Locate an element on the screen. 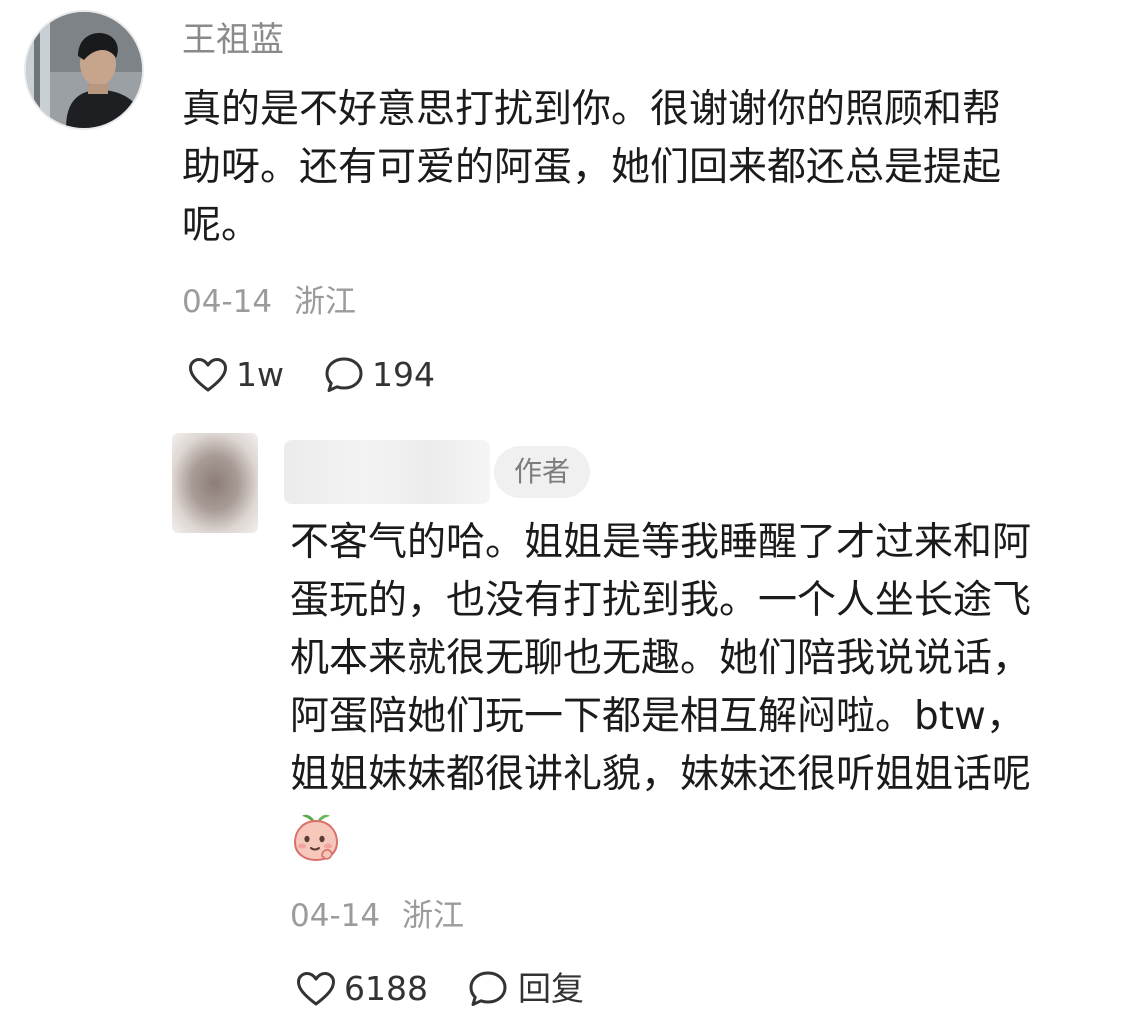 This screenshot has width=1148, height=1034. reply-like-count: 6188 is located at coordinates (386, 988).